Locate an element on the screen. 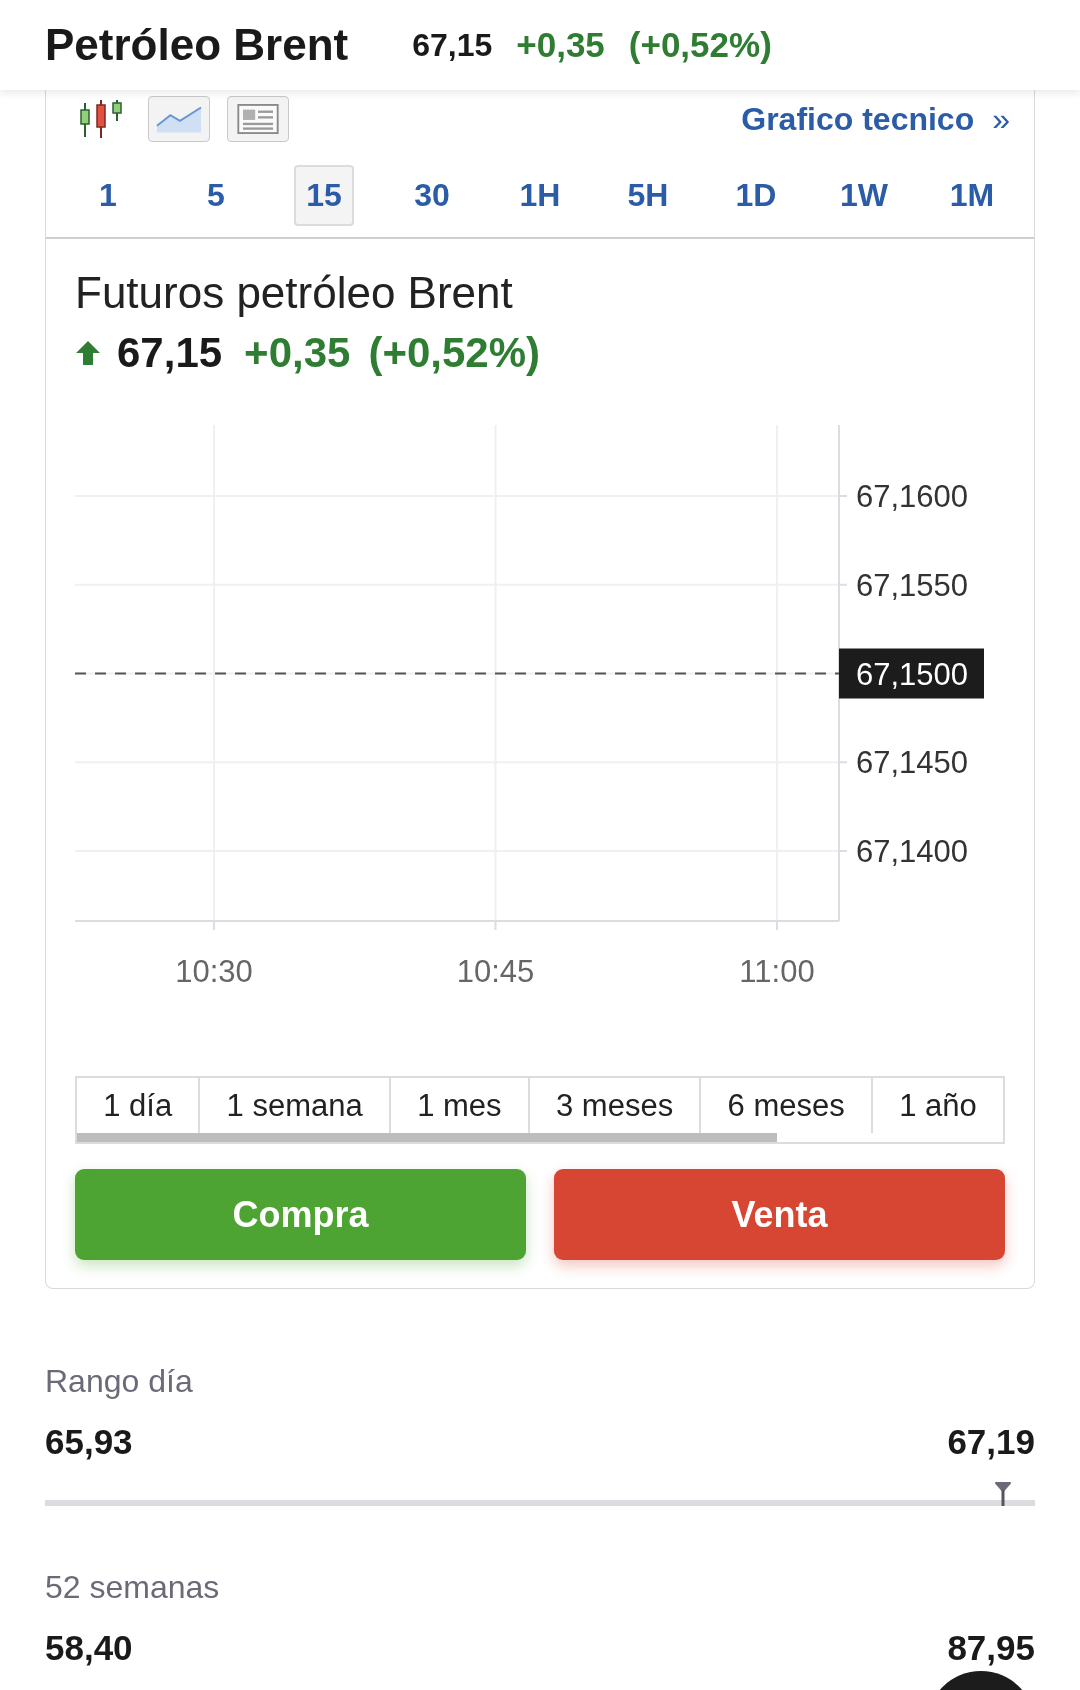 This screenshot has width=1080, height=1690. interval-tab: 5 is located at coordinates (216, 195).